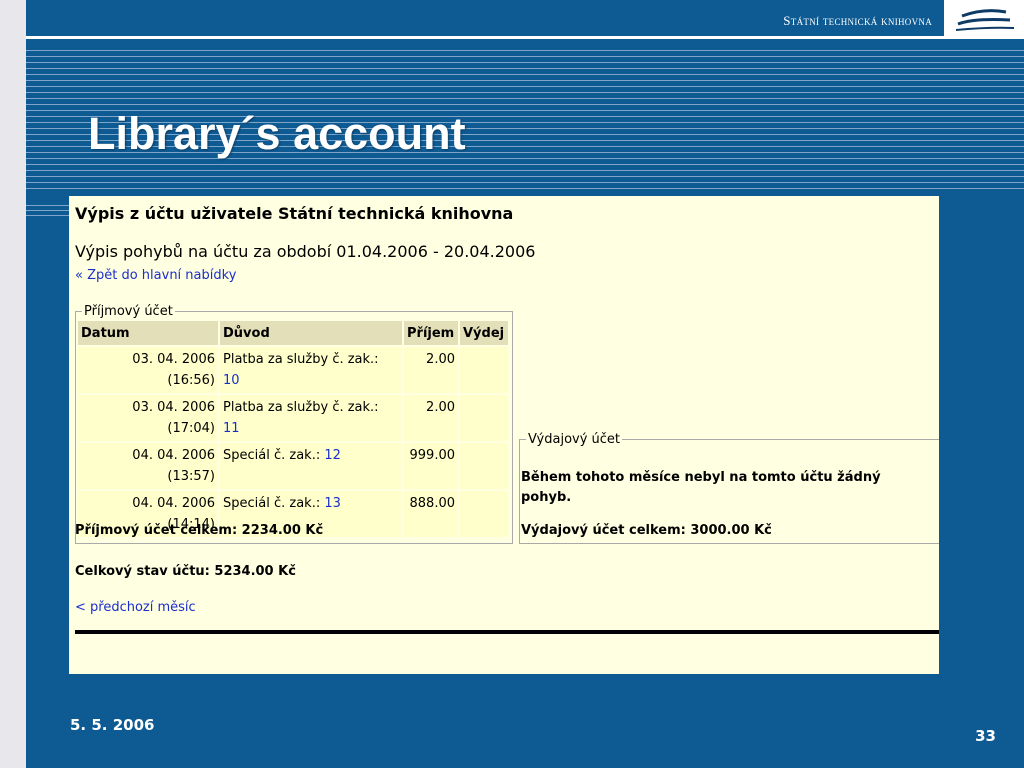  What do you see at coordinates (311, 466) in the screenshot?
I see `row-reason: Speciál č. zak.: 12` at bounding box center [311, 466].